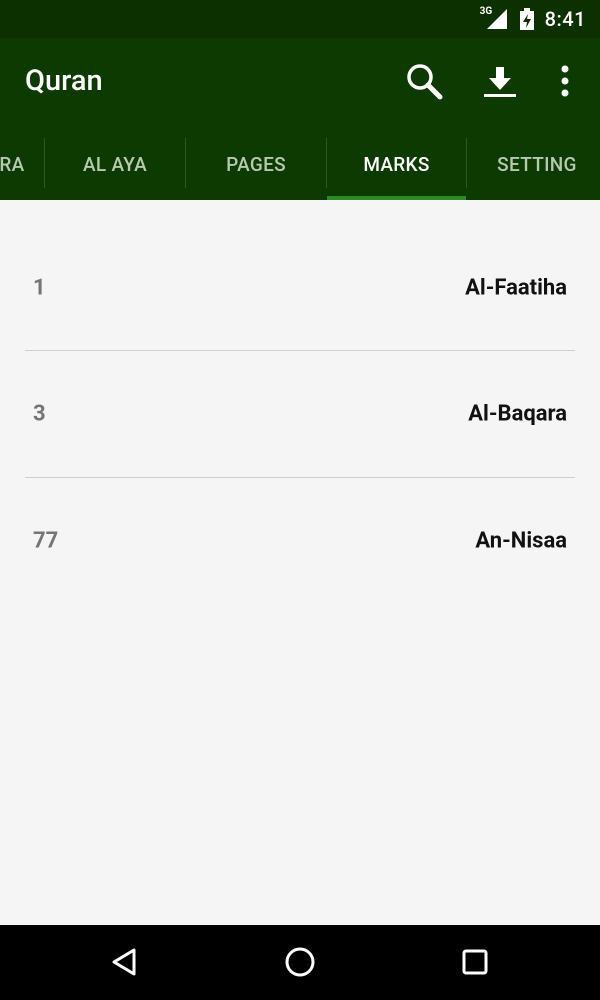 The width and height of the screenshot is (600, 1000). What do you see at coordinates (39, 288) in the screenshot?
I see `mark-number: 1` at bounding box center [39, 288].